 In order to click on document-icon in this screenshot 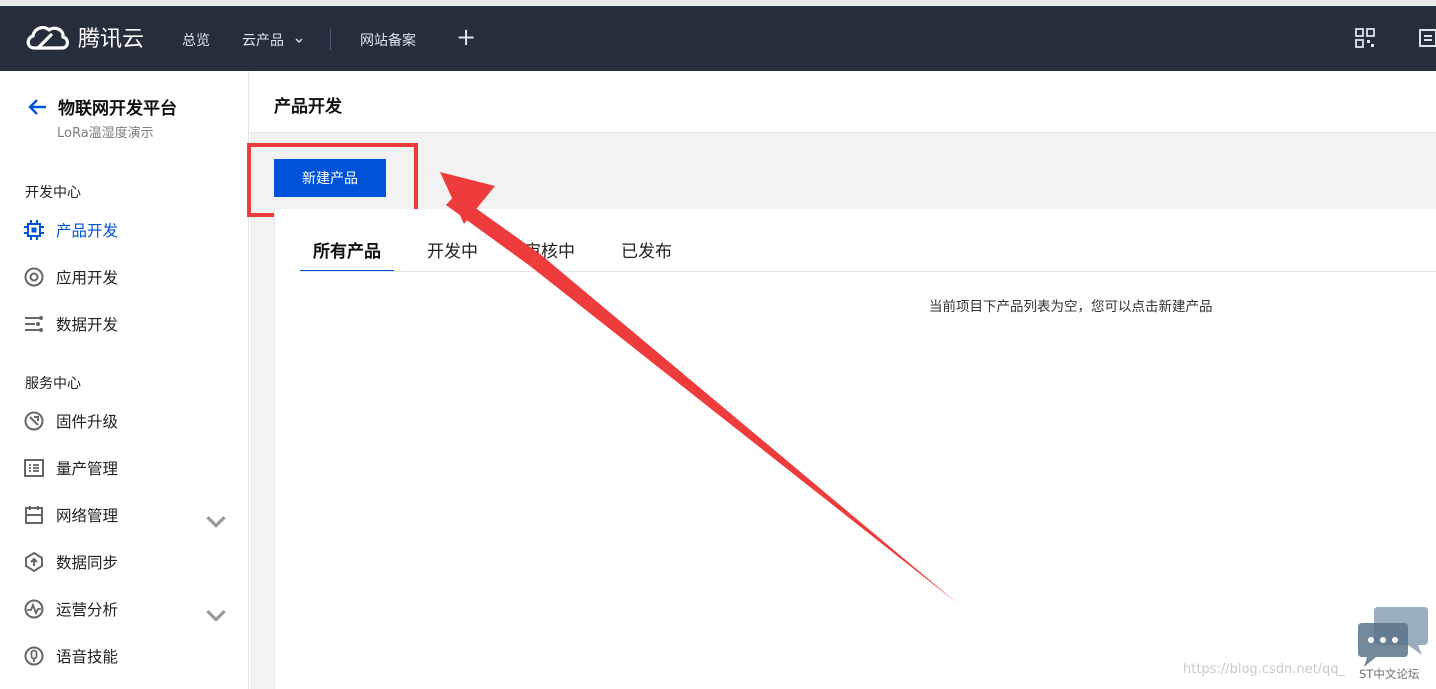, I will do `click(1427, 38)`.